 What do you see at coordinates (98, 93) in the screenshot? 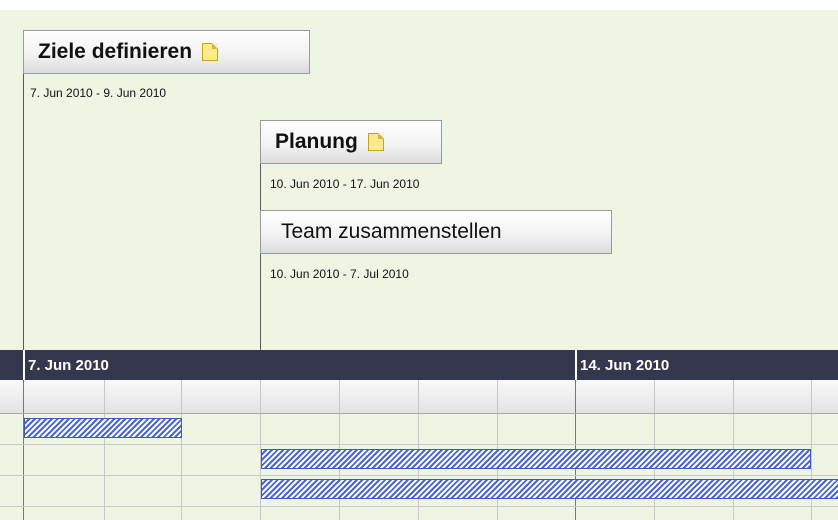
I see `task-date-range: 7. Jun 2010 - 9. Jun 2010` at bounding box center [98, 93].